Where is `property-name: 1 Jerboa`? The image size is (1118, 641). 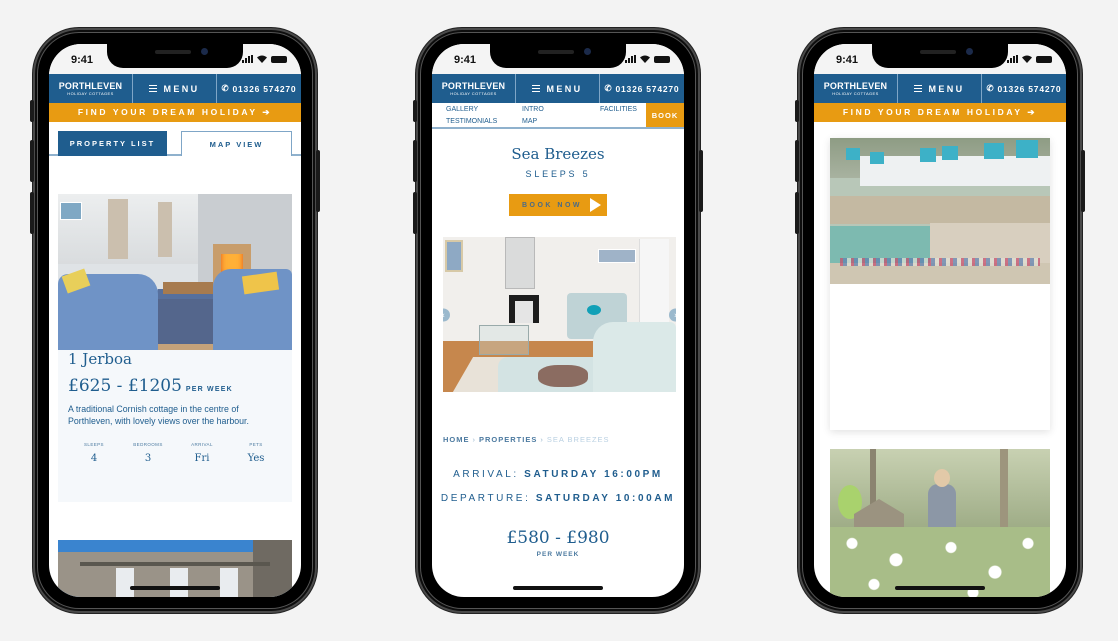 property-name: 1 Jerboa is located at coordinates (175, 359).